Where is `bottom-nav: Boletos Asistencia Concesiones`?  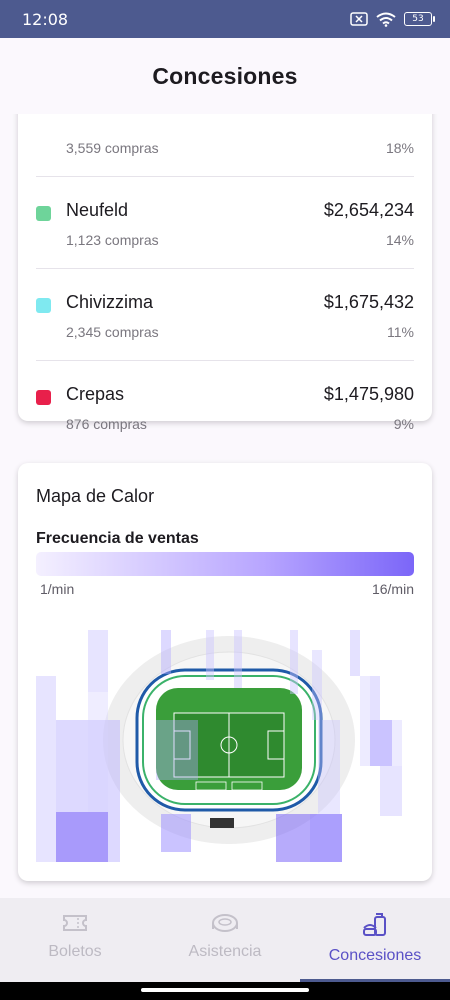 bottom-nav: Boletos Asistencia Concesiones is located at coordinates (225, 940).